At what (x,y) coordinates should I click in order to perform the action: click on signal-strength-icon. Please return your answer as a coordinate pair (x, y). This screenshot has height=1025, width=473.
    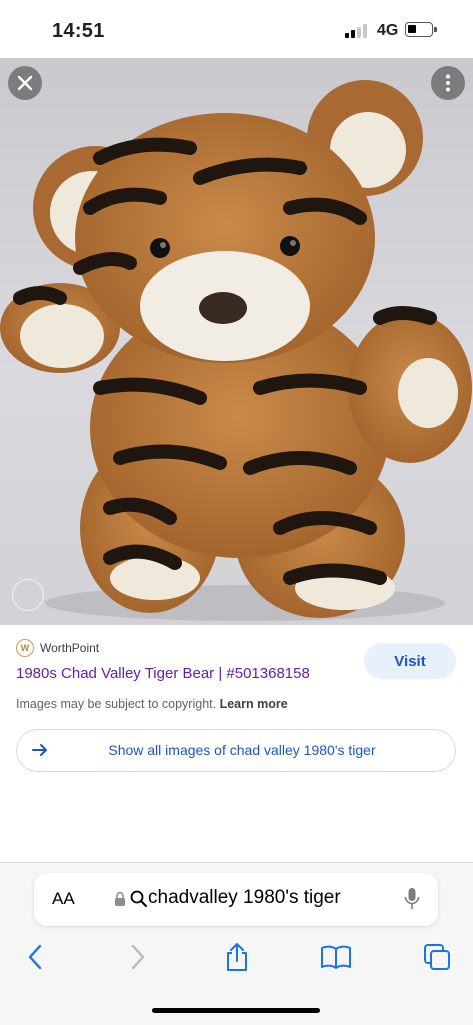
    Looking at the image, I should click on (358, 31).